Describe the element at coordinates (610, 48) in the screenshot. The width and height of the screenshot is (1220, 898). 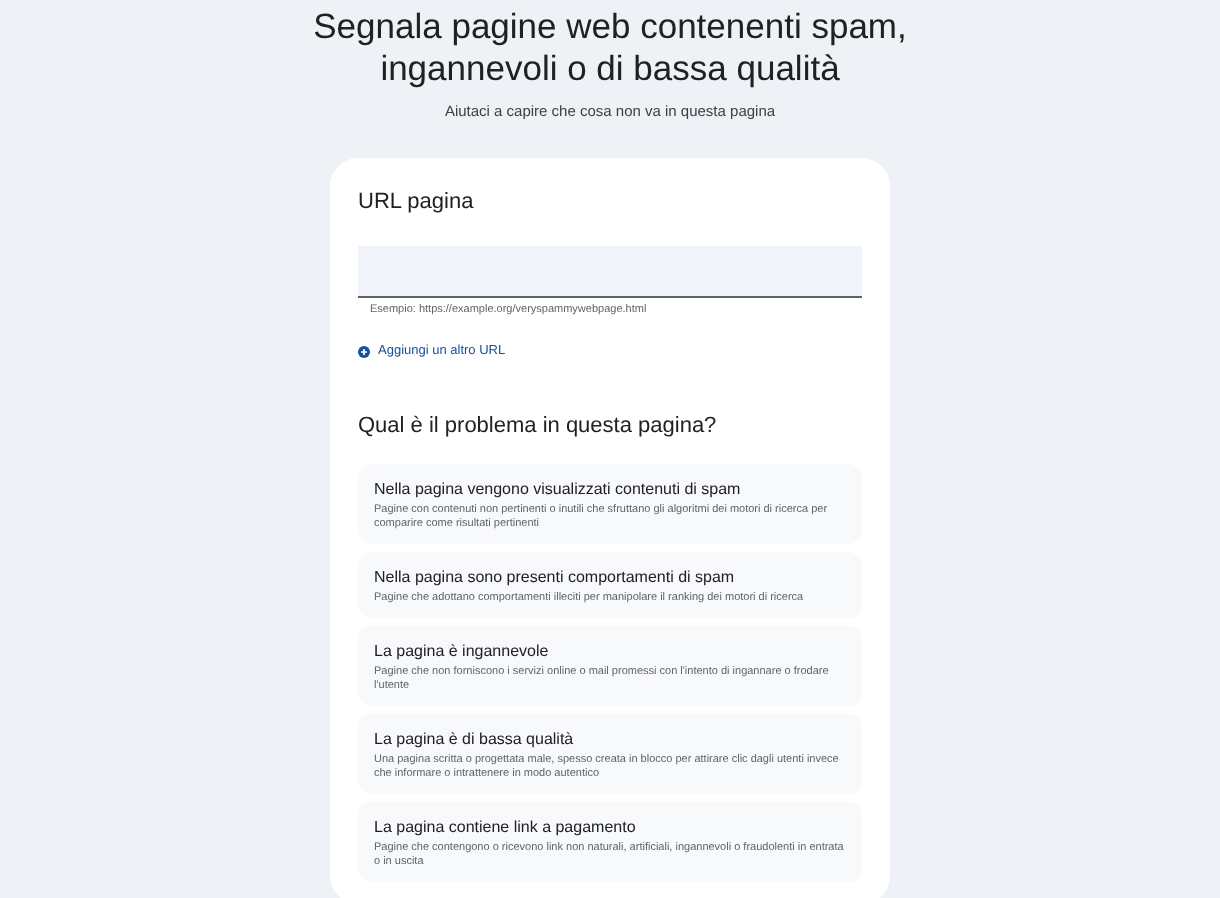
I see `page-title: Segnala pagine web contenenti spam, ingannevoli o di bassa qualità` at that location.